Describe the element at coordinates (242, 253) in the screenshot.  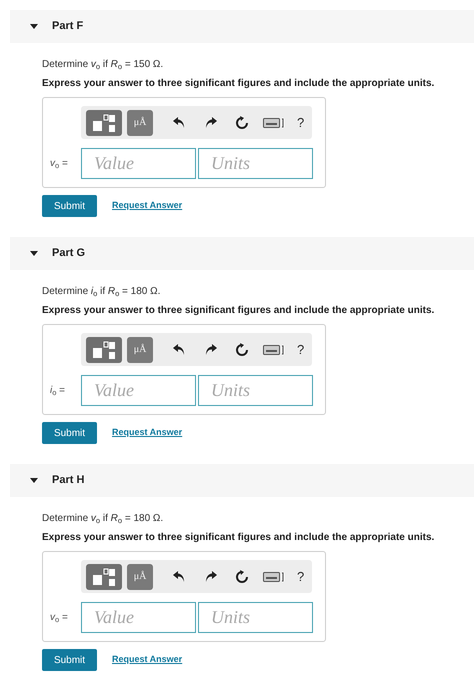
I see `part-header: Part G` at that location.